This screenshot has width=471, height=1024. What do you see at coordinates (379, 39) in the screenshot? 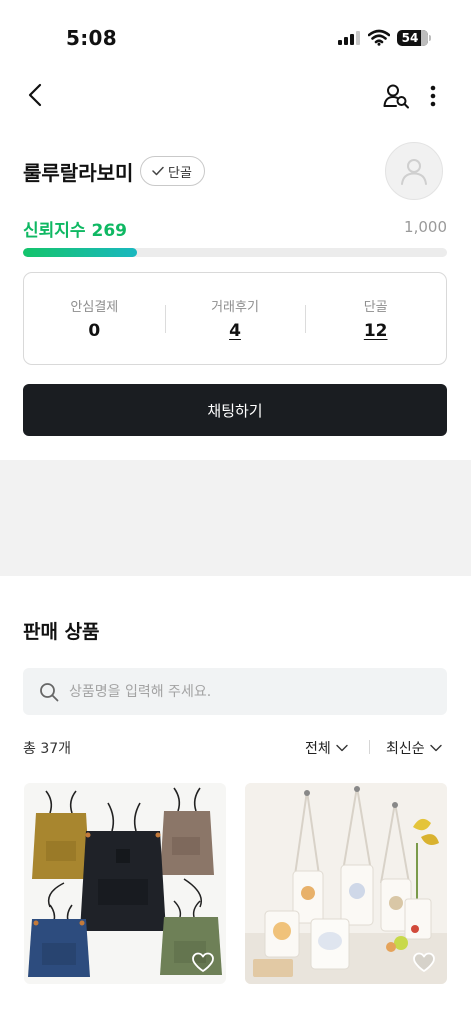
I see `wifi-icon` at bounding box center [379, 39].